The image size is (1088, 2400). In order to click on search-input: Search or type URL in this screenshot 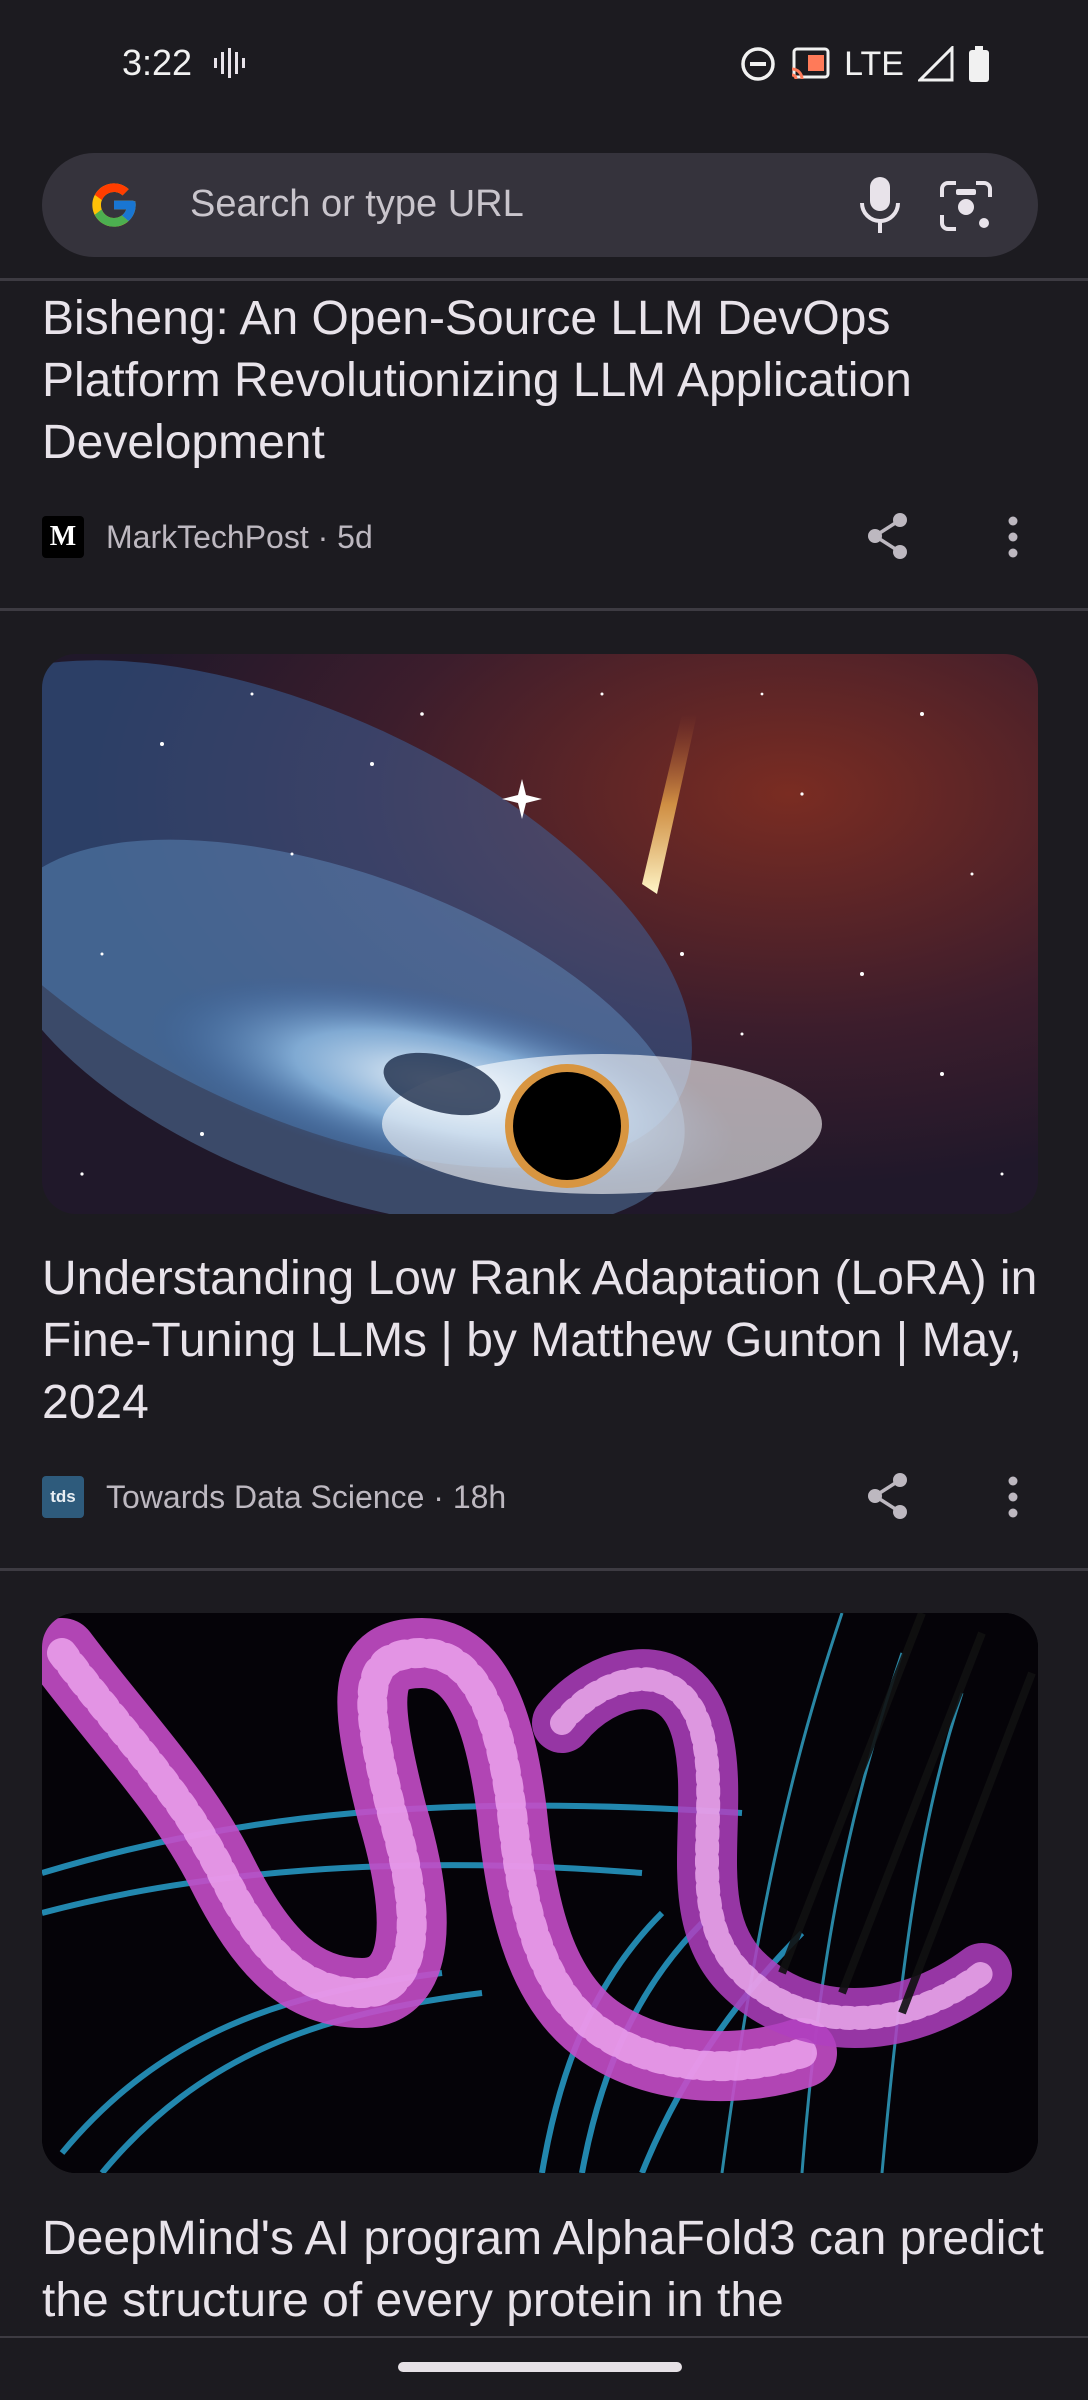, I will do `click(357, 204)`.